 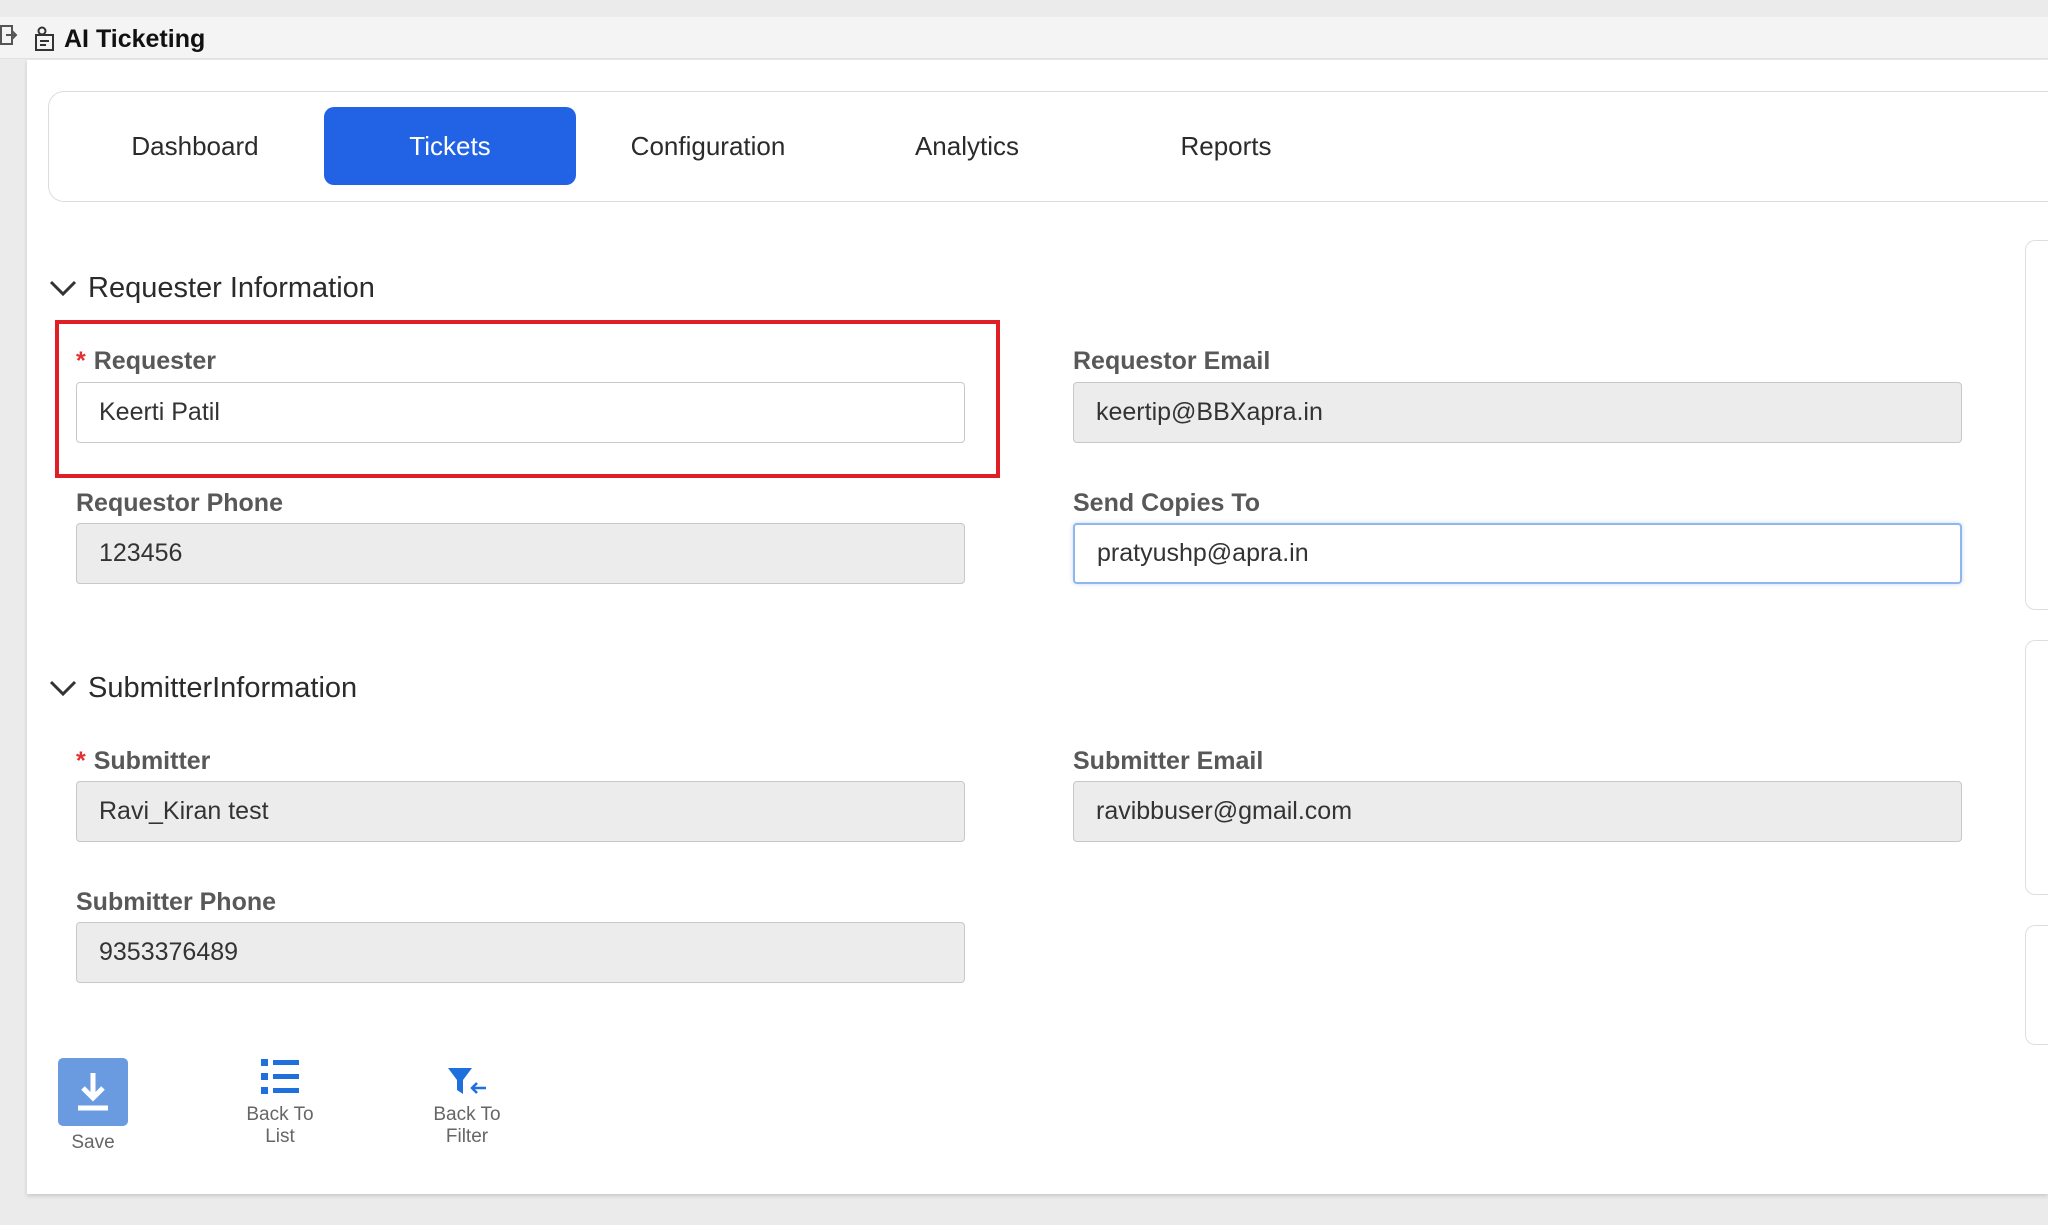 I want to click on list-icon, so click(x=280, y=1076).